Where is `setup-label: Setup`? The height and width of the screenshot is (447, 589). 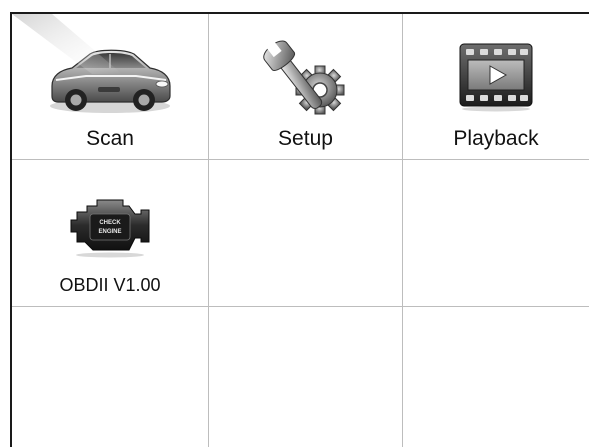 setup-label: Setup is located at coordinates (305, 138).